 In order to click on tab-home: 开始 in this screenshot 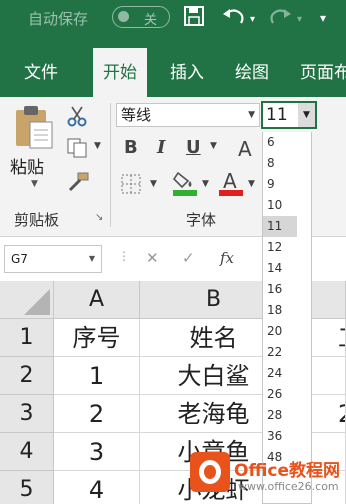, I will do `click(120, 72)`.